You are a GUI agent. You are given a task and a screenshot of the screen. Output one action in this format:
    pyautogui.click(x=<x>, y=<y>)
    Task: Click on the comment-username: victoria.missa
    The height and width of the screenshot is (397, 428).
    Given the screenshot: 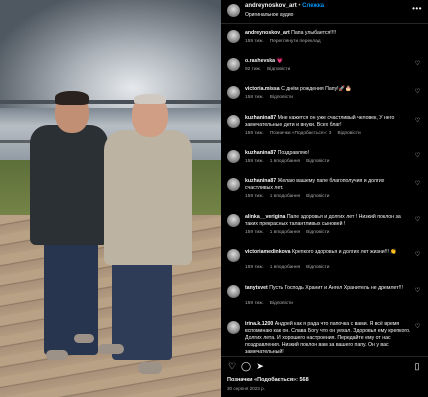 What is the action you would take?
    pyautogui.click(x=262, y=89)
    